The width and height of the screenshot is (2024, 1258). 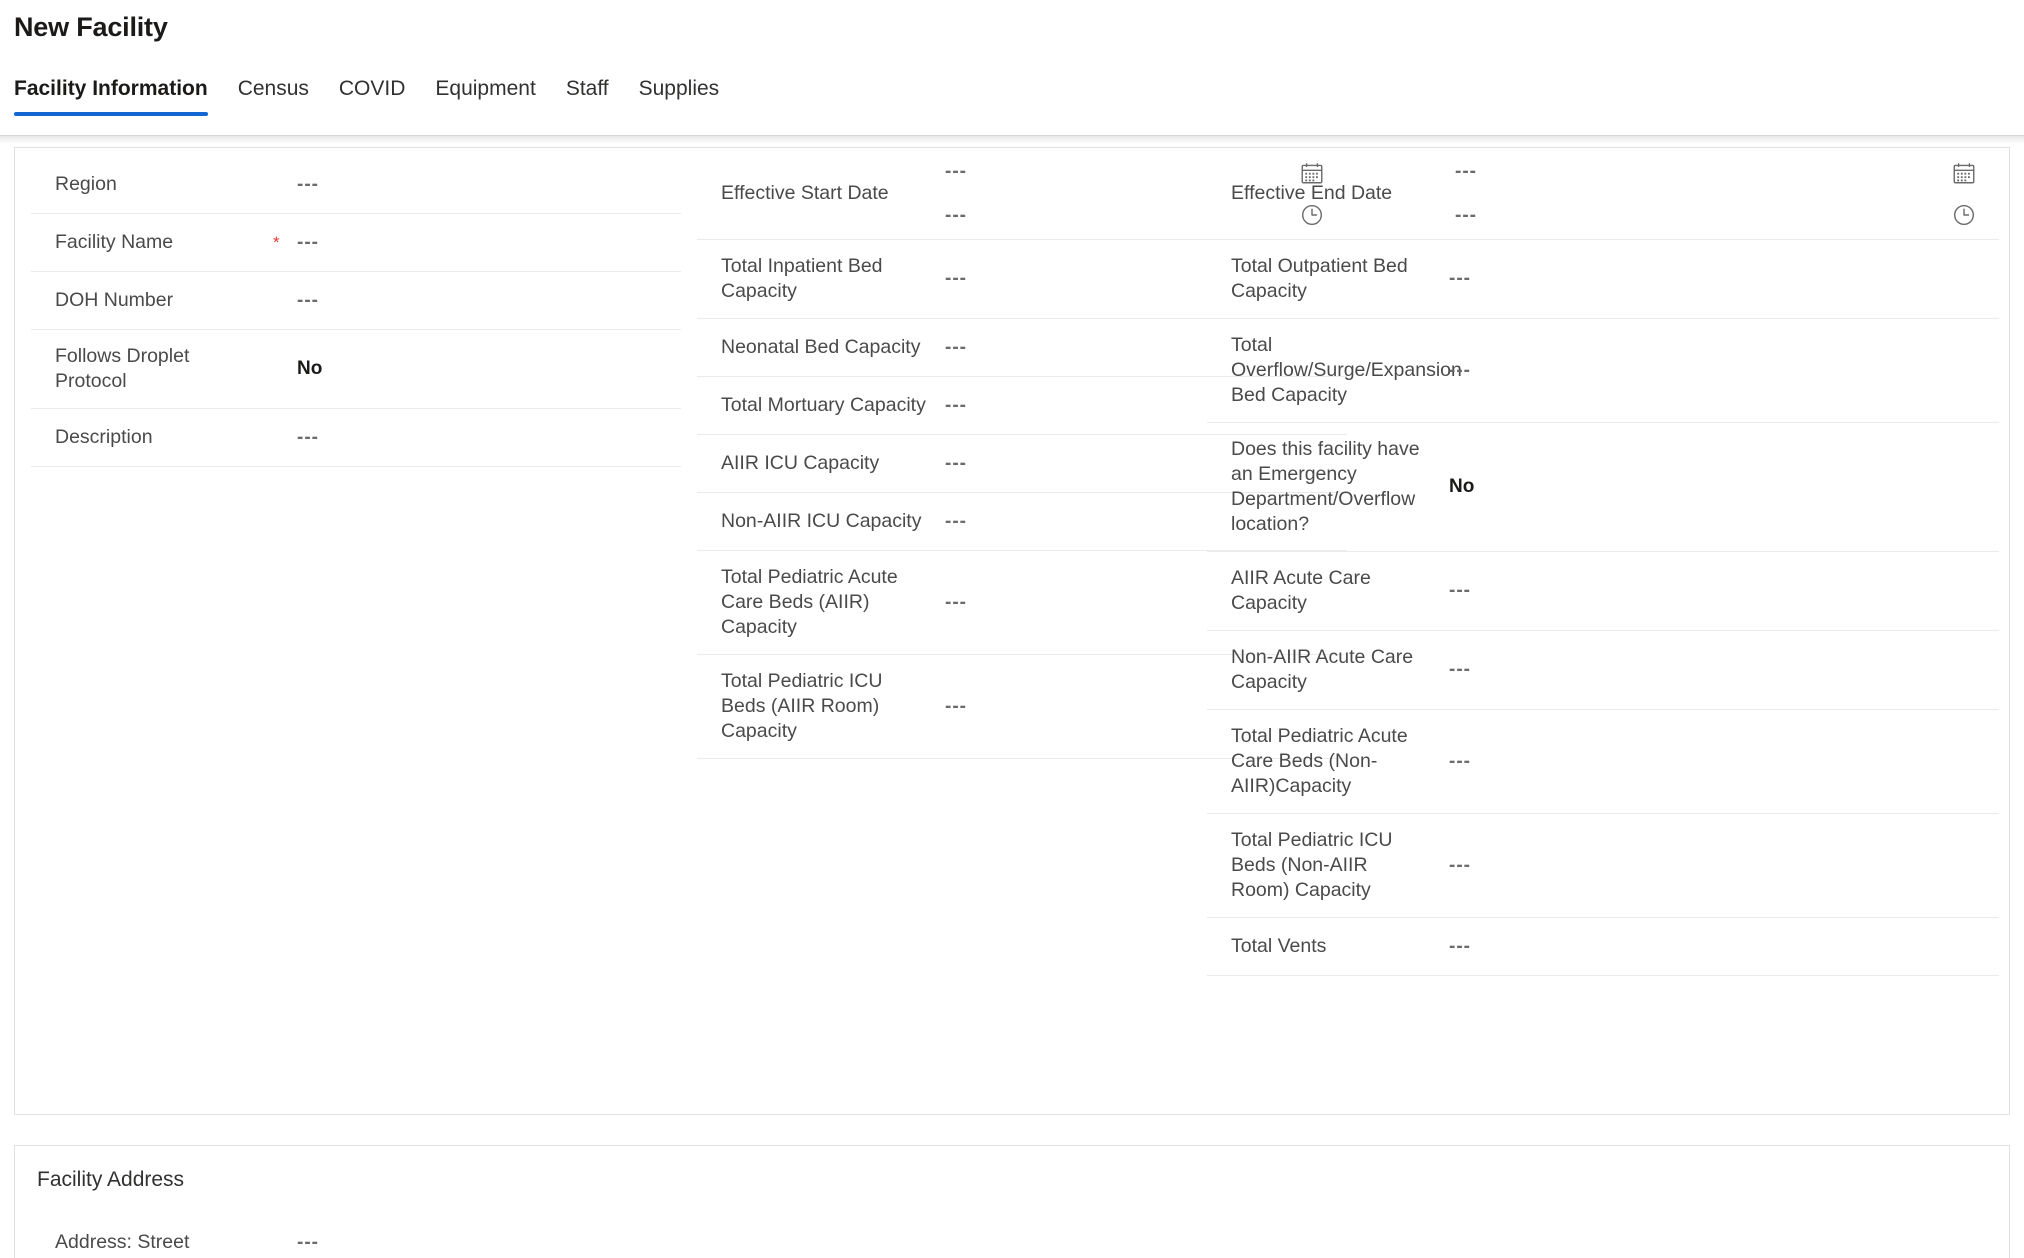 I want to click on facility-address-card: Facility Address Address: Street ---, so click(x=1012, y=1201).